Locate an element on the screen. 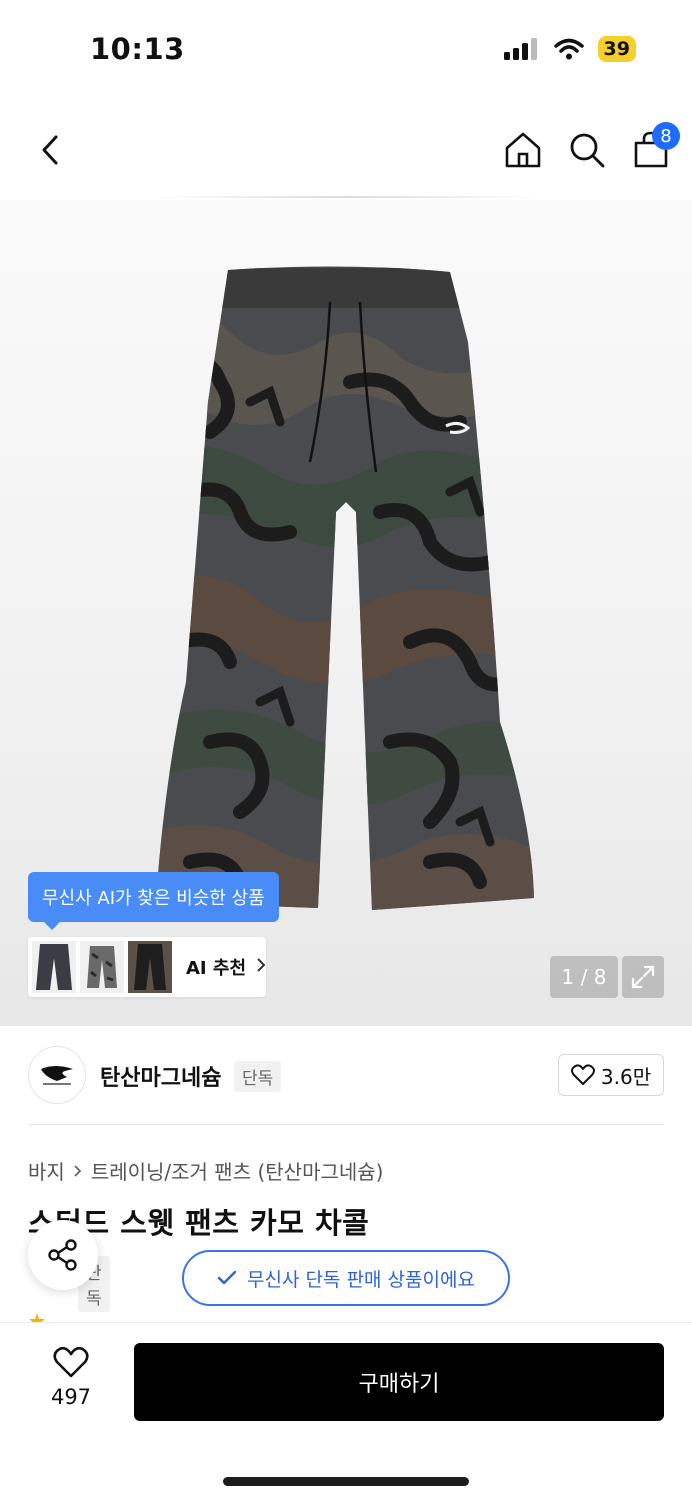 This screenshot has height=1500, width=692. brand-logo-icon is located at coordinates (57, 1075).